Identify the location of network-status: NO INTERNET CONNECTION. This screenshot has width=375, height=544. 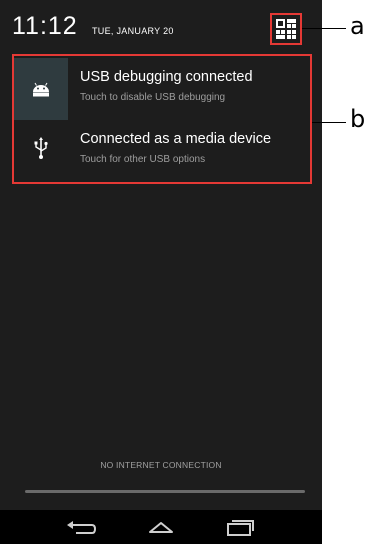
(161, 465).